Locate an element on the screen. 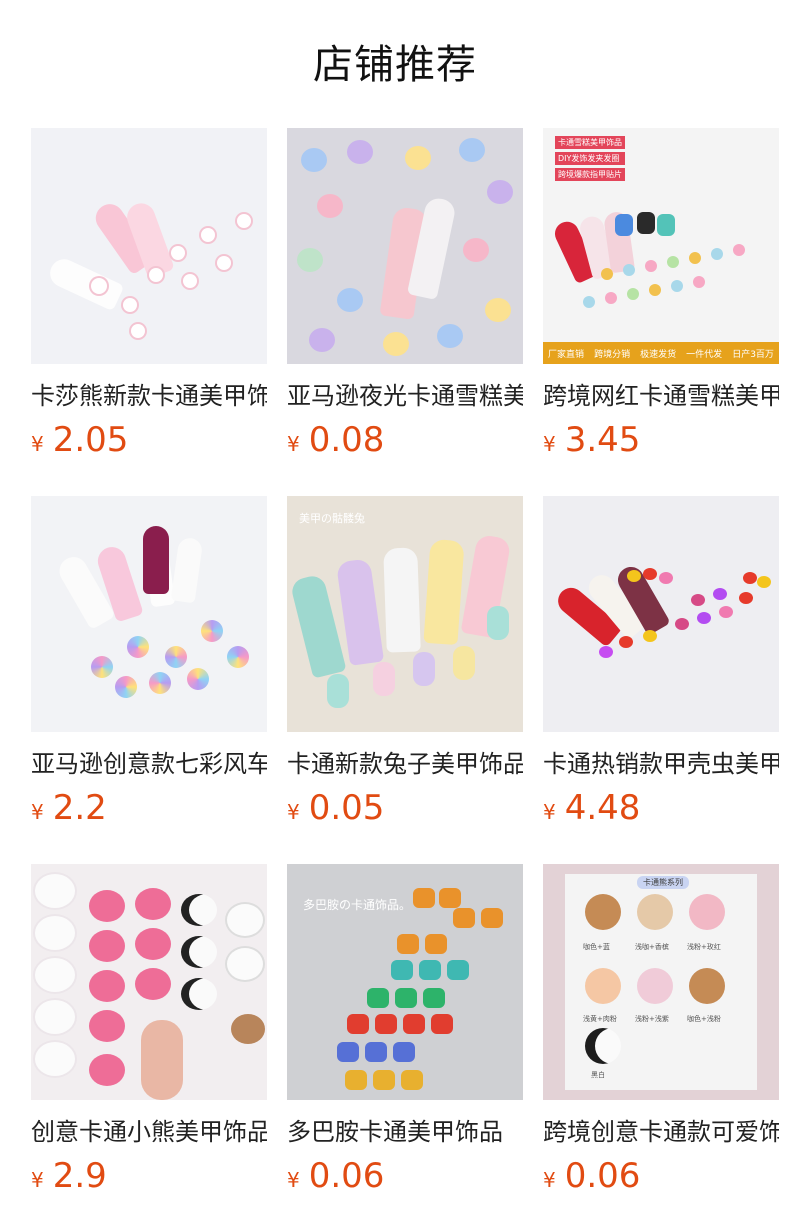 The image size is (790, 1232). price-value: 4.48 is located at coordinates (602, 808).